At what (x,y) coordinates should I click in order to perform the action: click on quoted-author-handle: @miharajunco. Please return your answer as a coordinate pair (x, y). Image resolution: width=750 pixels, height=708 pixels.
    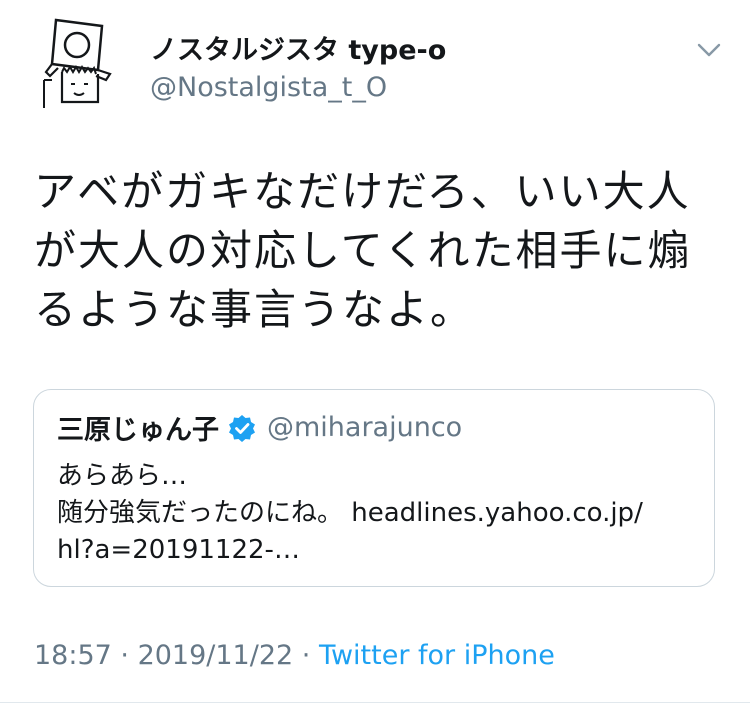
    Looking at the image, I should click on (365, 427).